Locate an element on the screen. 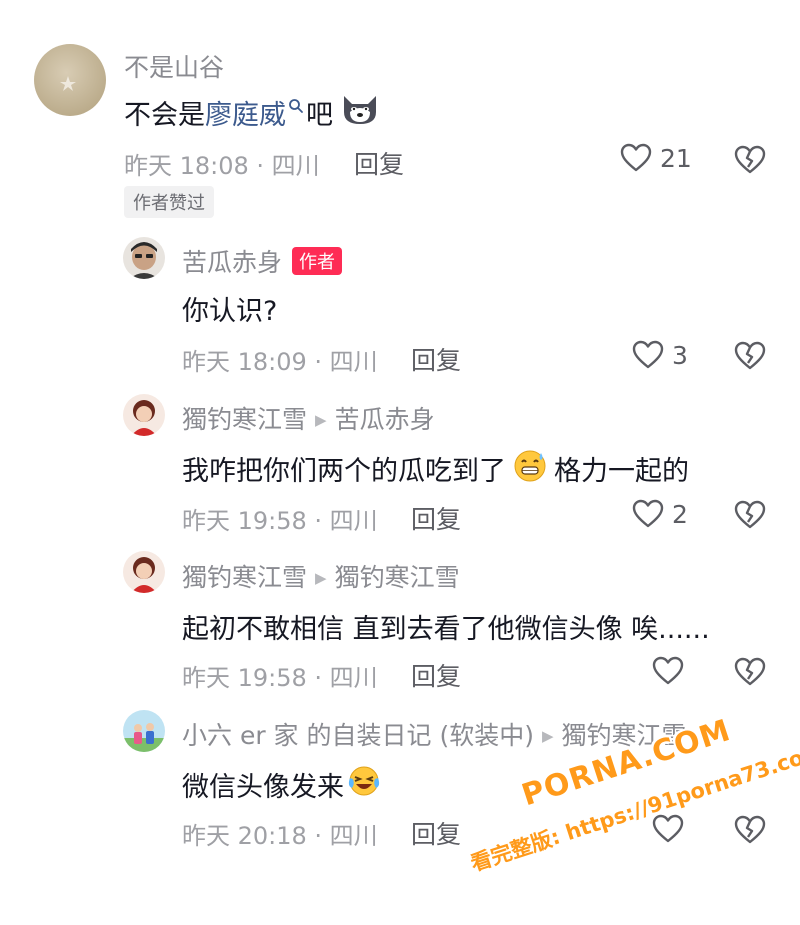 The width and height of the screenshot is (800, 925). like-count: 3 is located at coordinates (680, 355).